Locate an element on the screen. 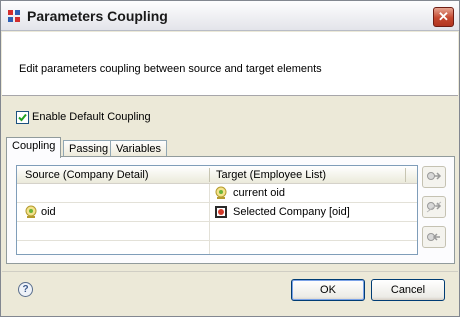 The image size is (460, 317). app-logo-icon is located at coordinates (14, 16).